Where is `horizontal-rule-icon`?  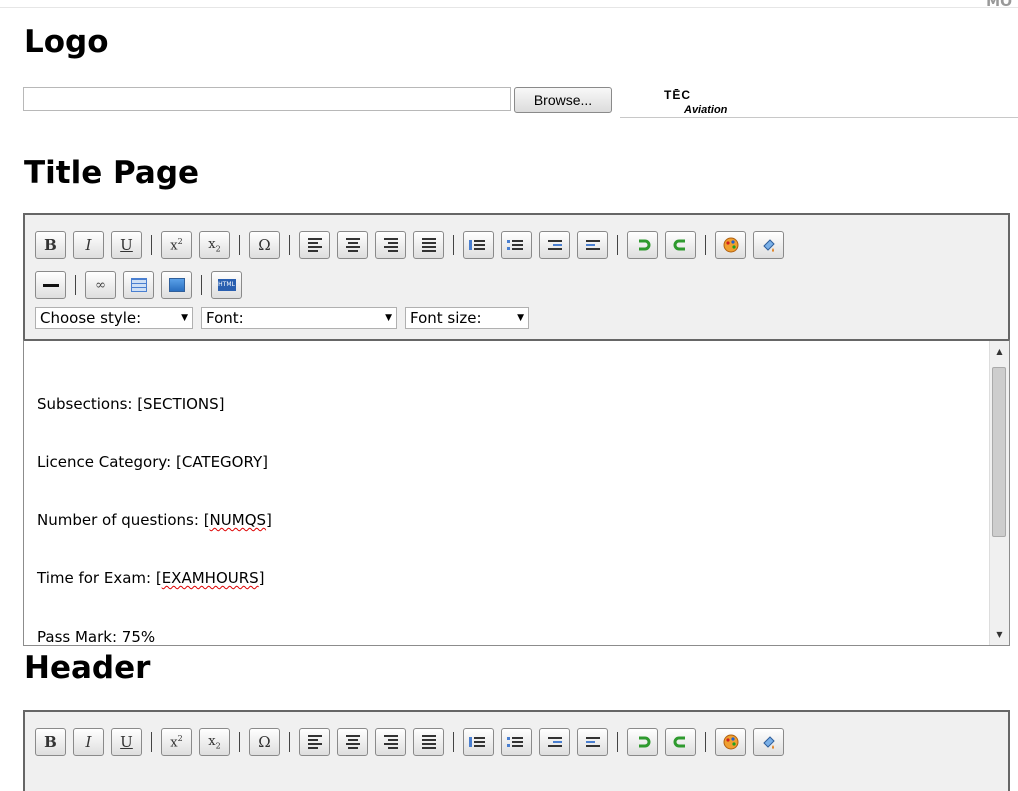 horizontal-rule-icon is located at coordinates (50, 285).